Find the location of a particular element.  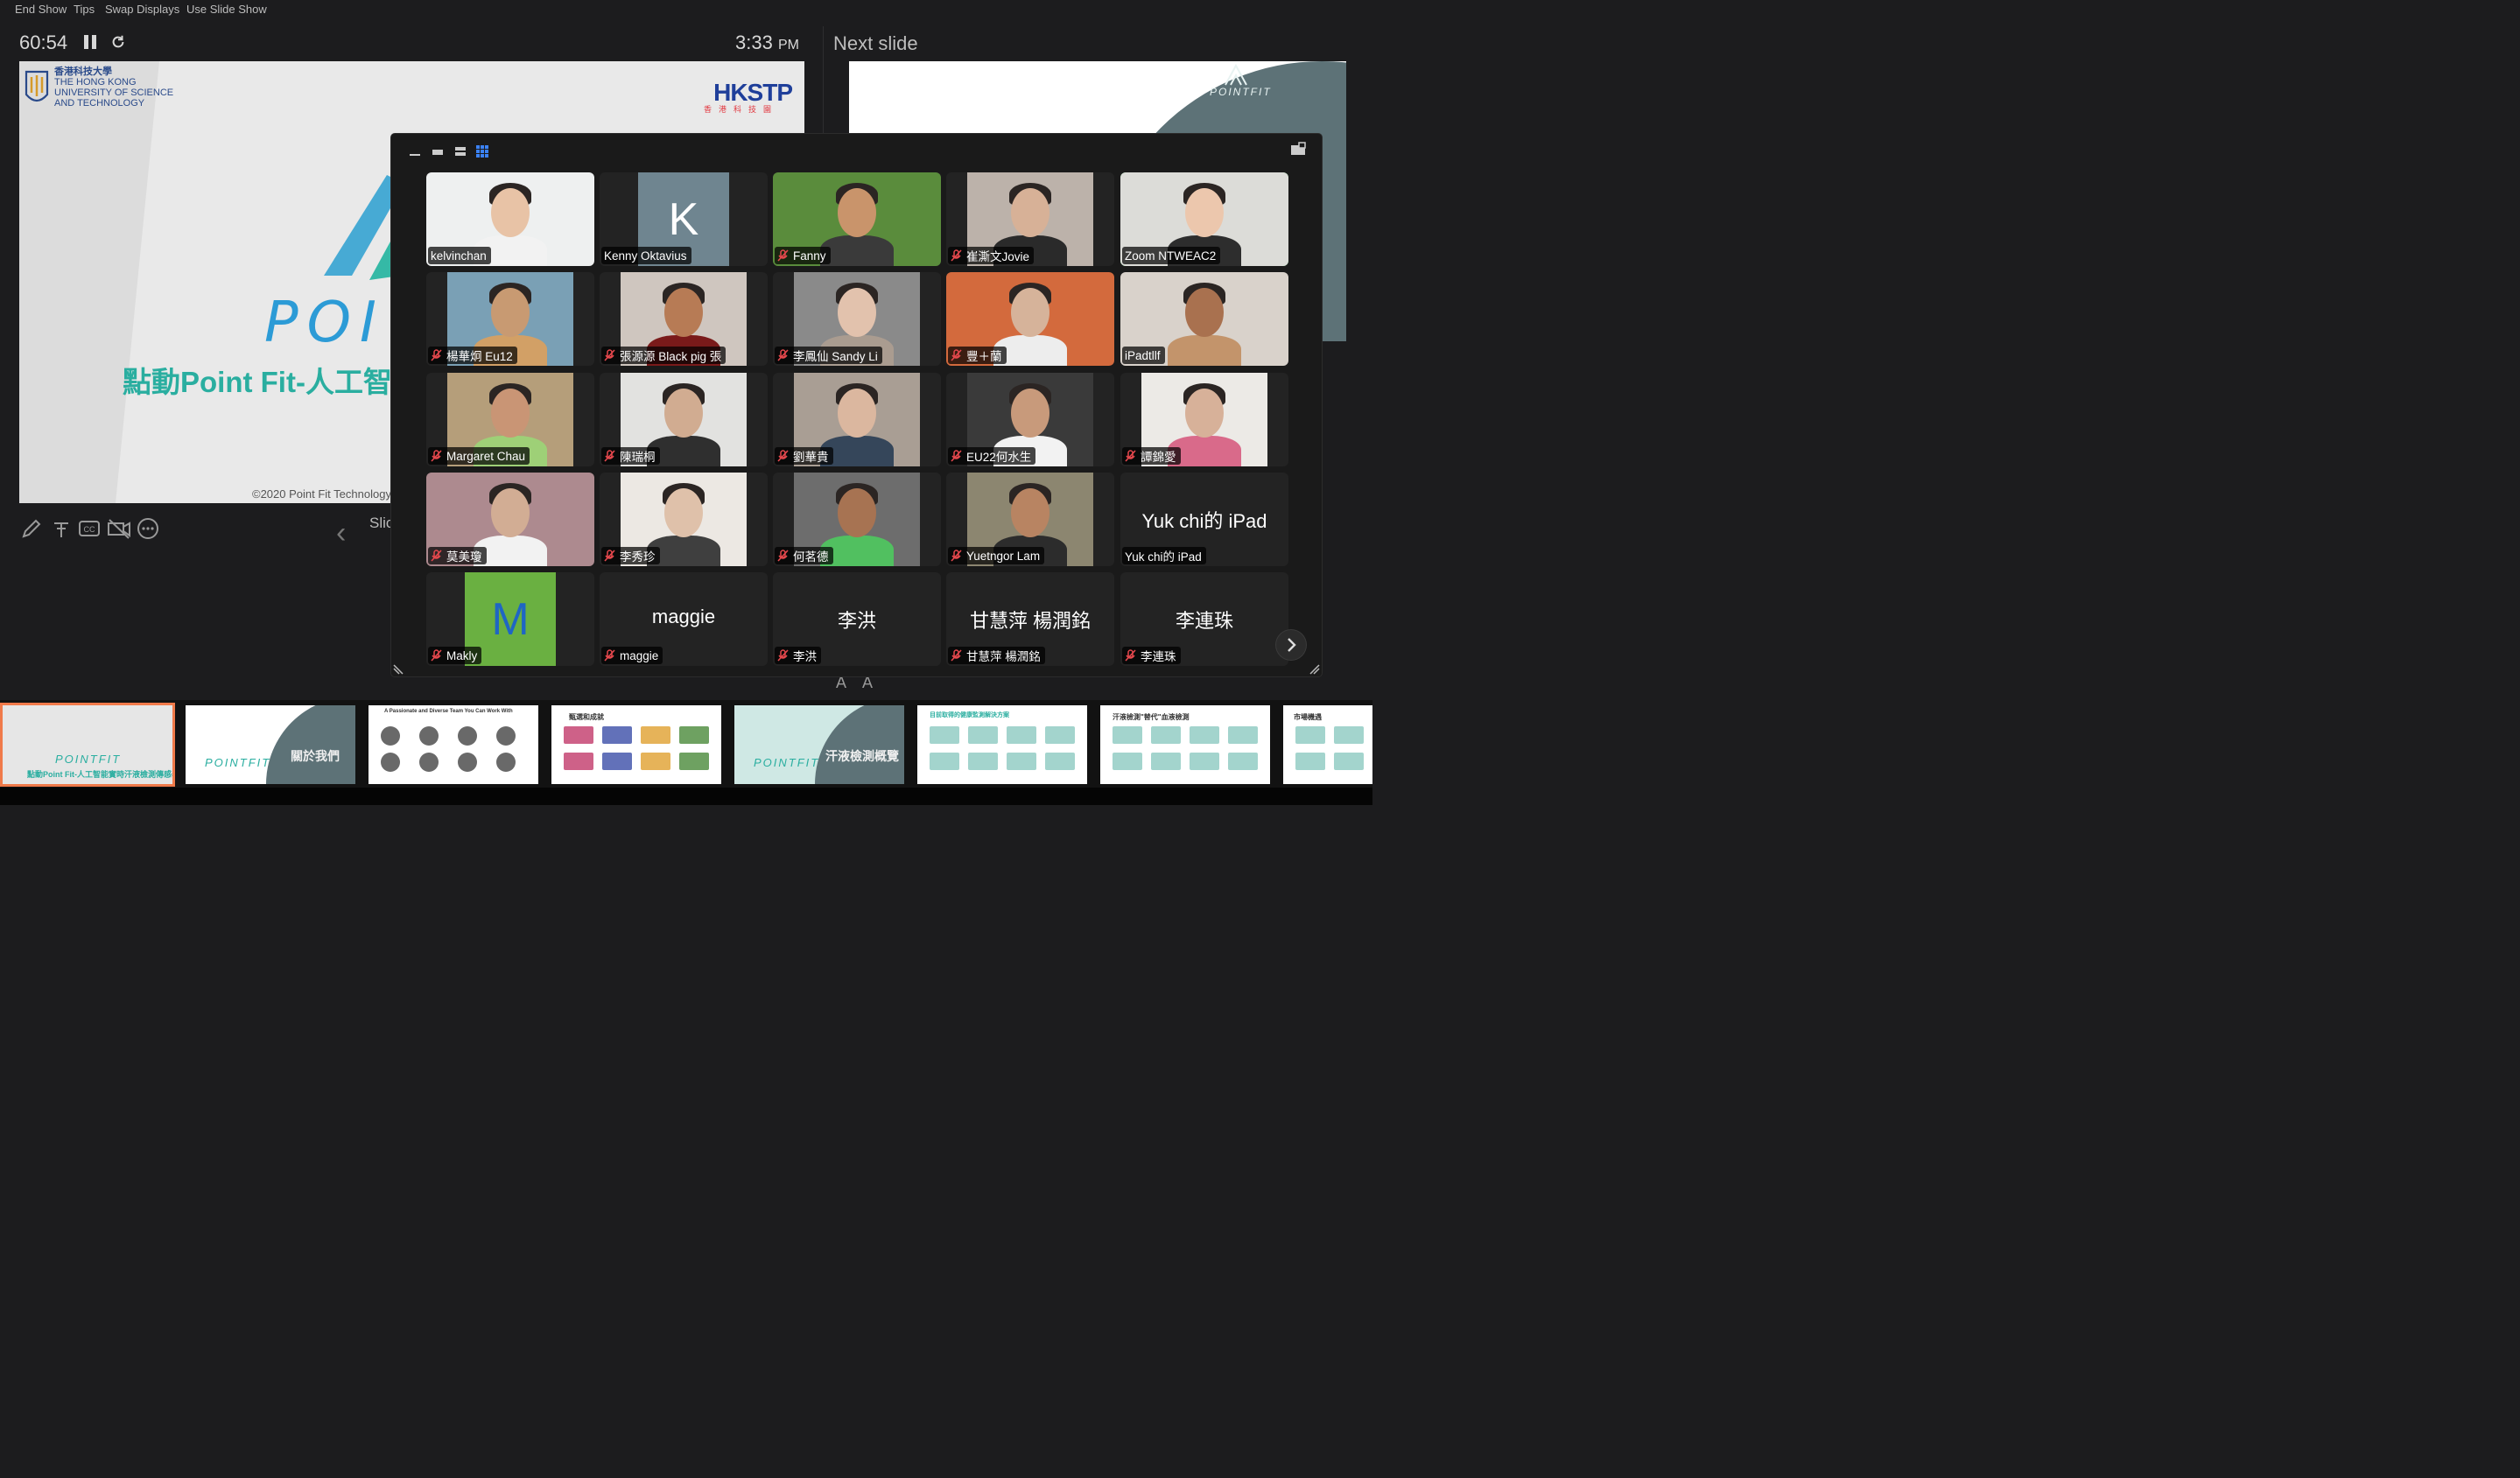

use-slide-show-menu: Use Slide Show is located at coordinates (226, 9).